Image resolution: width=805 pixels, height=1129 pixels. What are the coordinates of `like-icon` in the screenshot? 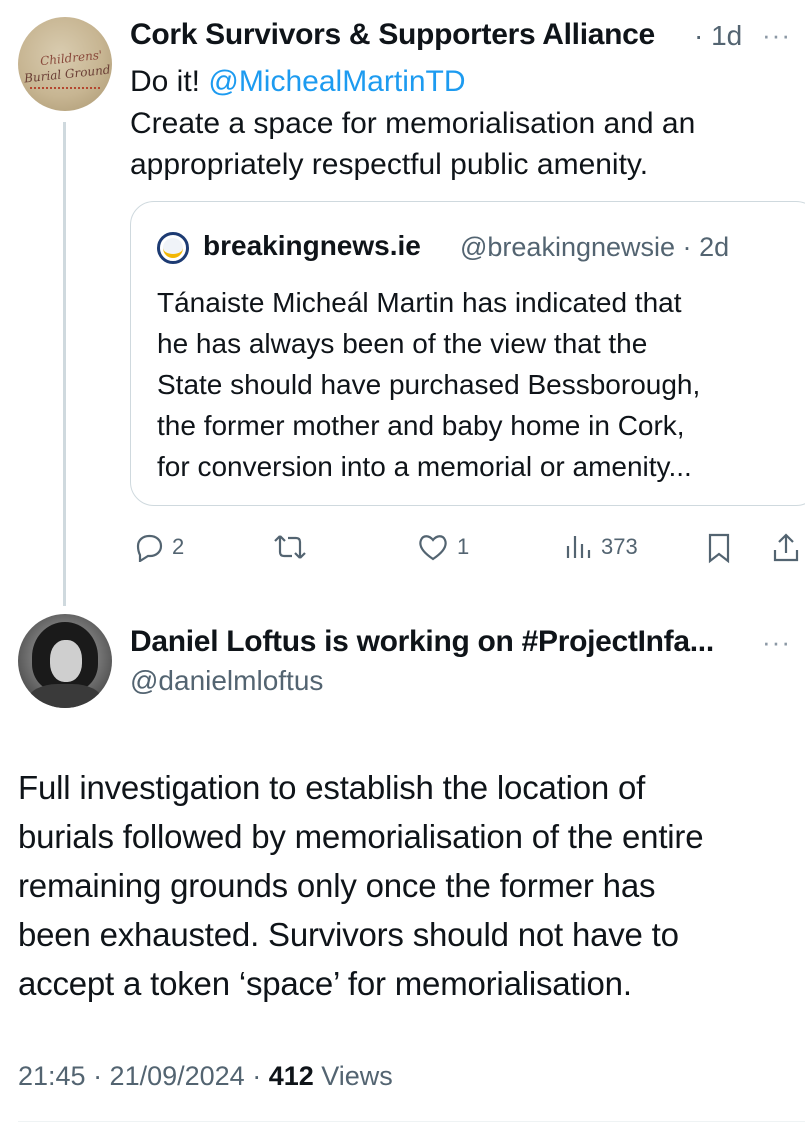 It's located at (433, 548).